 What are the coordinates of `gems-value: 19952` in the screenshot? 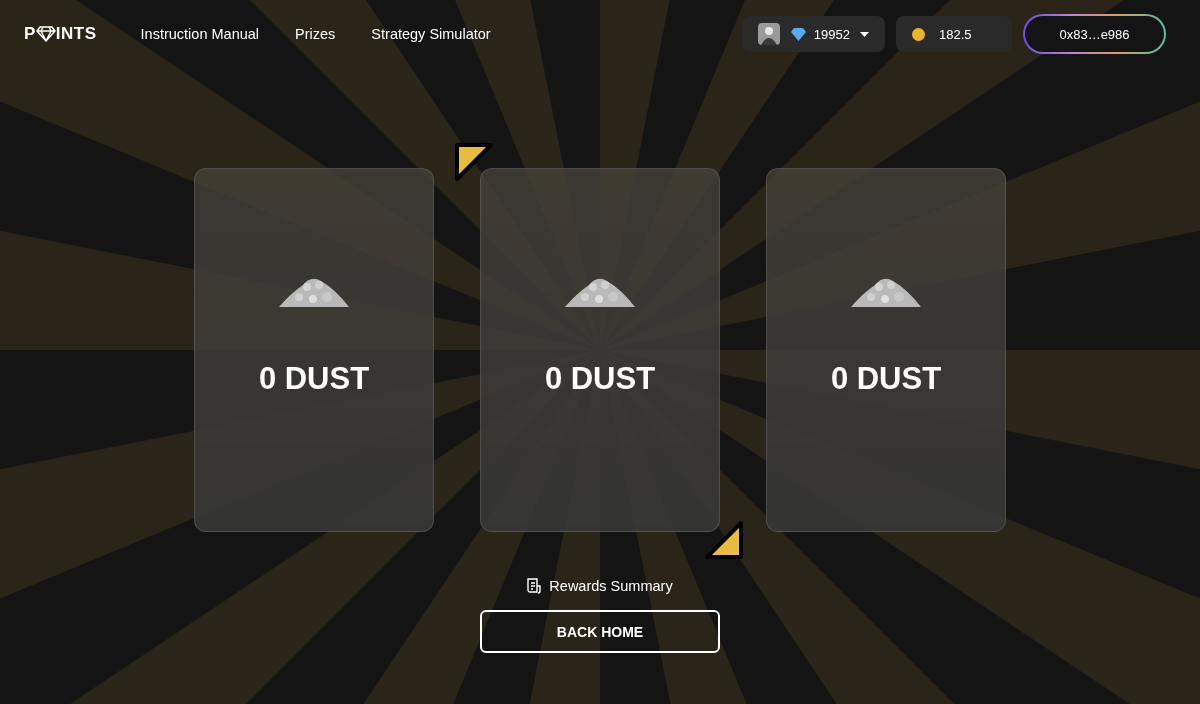 It's located at (831, 34).